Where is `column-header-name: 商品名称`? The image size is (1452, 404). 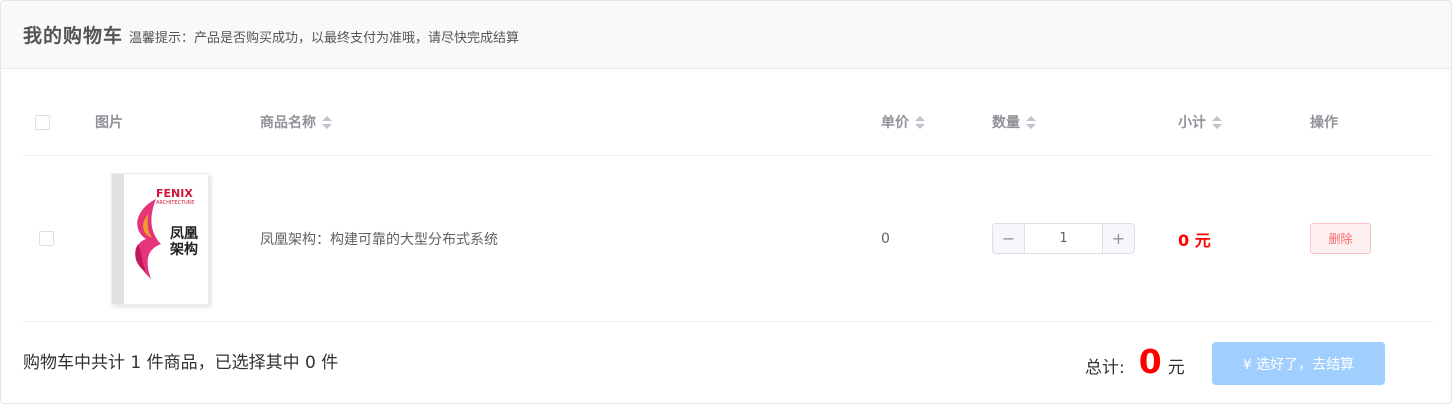
column-header-name: 商品名称 is located at coordinates (296, 122).